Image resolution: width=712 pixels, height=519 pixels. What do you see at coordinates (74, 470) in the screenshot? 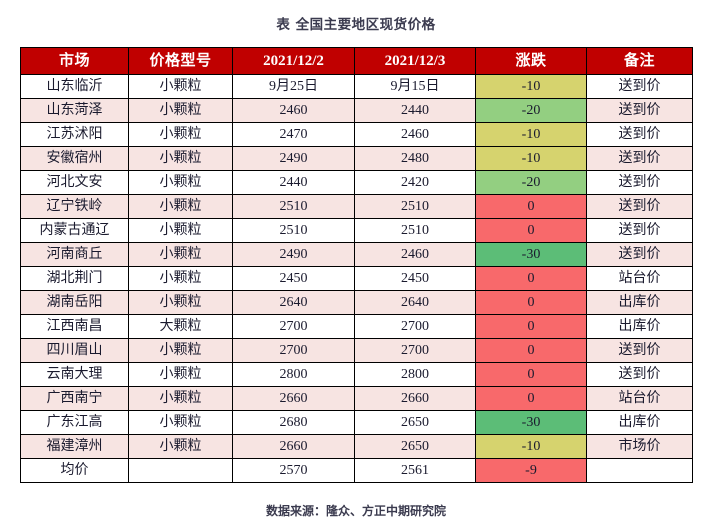
I see `cell-market-average: 均价` at bounding box center [74, 470].